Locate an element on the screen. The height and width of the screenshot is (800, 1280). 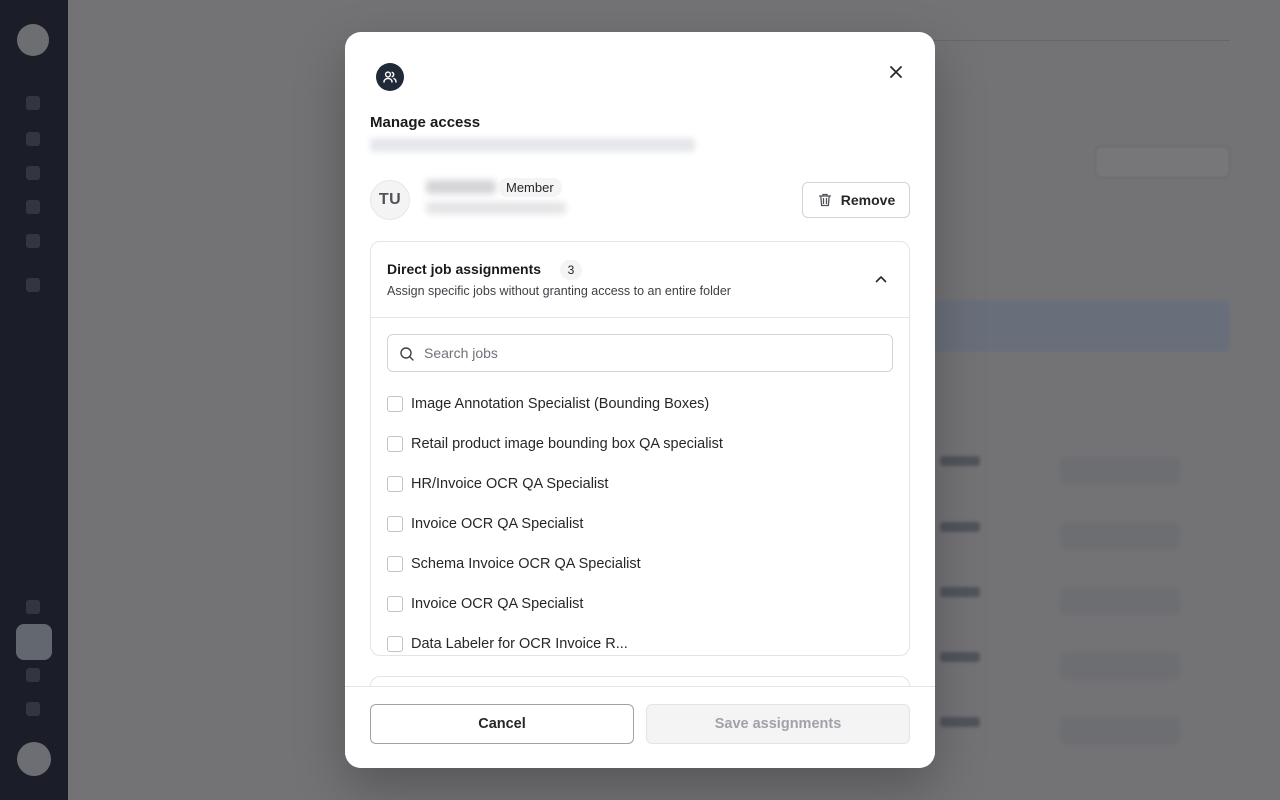
section-title: Direct job assignments is located at coordinates (464, 269).